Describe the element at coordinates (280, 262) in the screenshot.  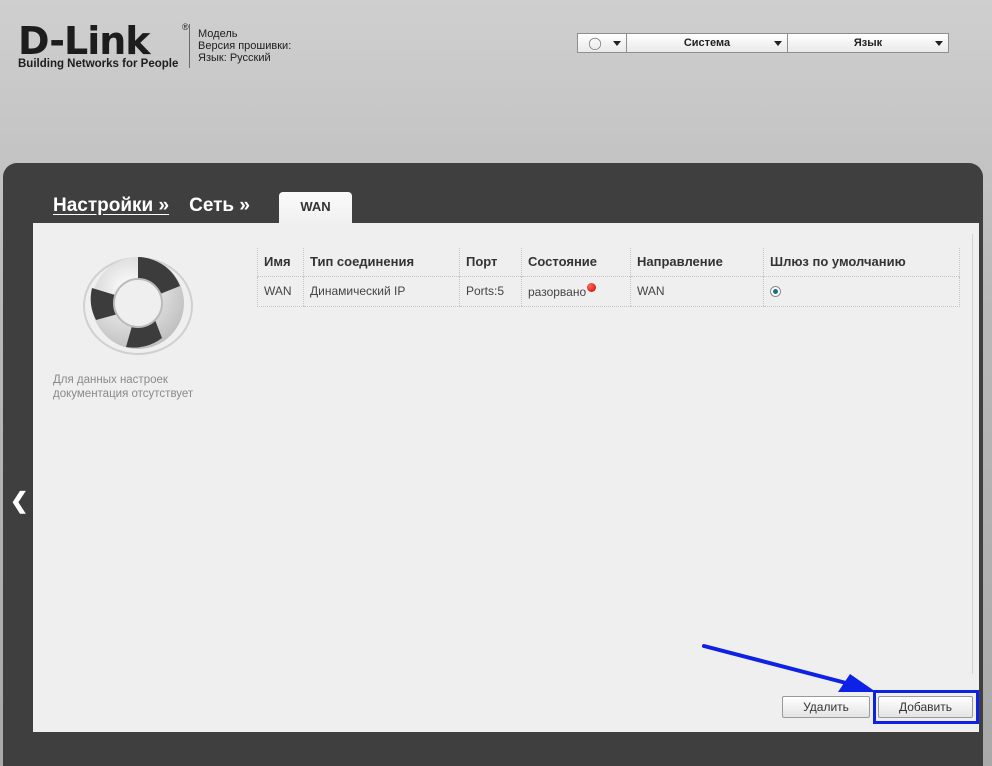
I see `column-name: Имя` at that location.